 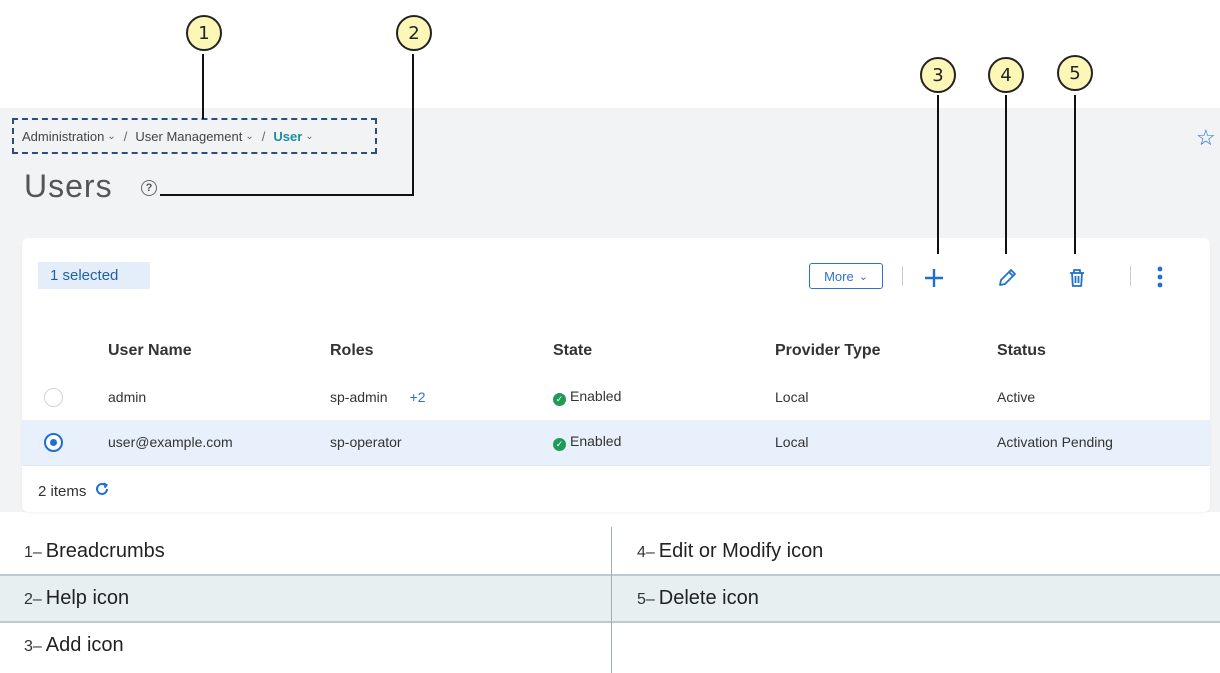 What do you see at coordinates (741, 551) in the screenshot?
I see `legend-label: Edit or Modify icon` at bounding box center [741, 551].